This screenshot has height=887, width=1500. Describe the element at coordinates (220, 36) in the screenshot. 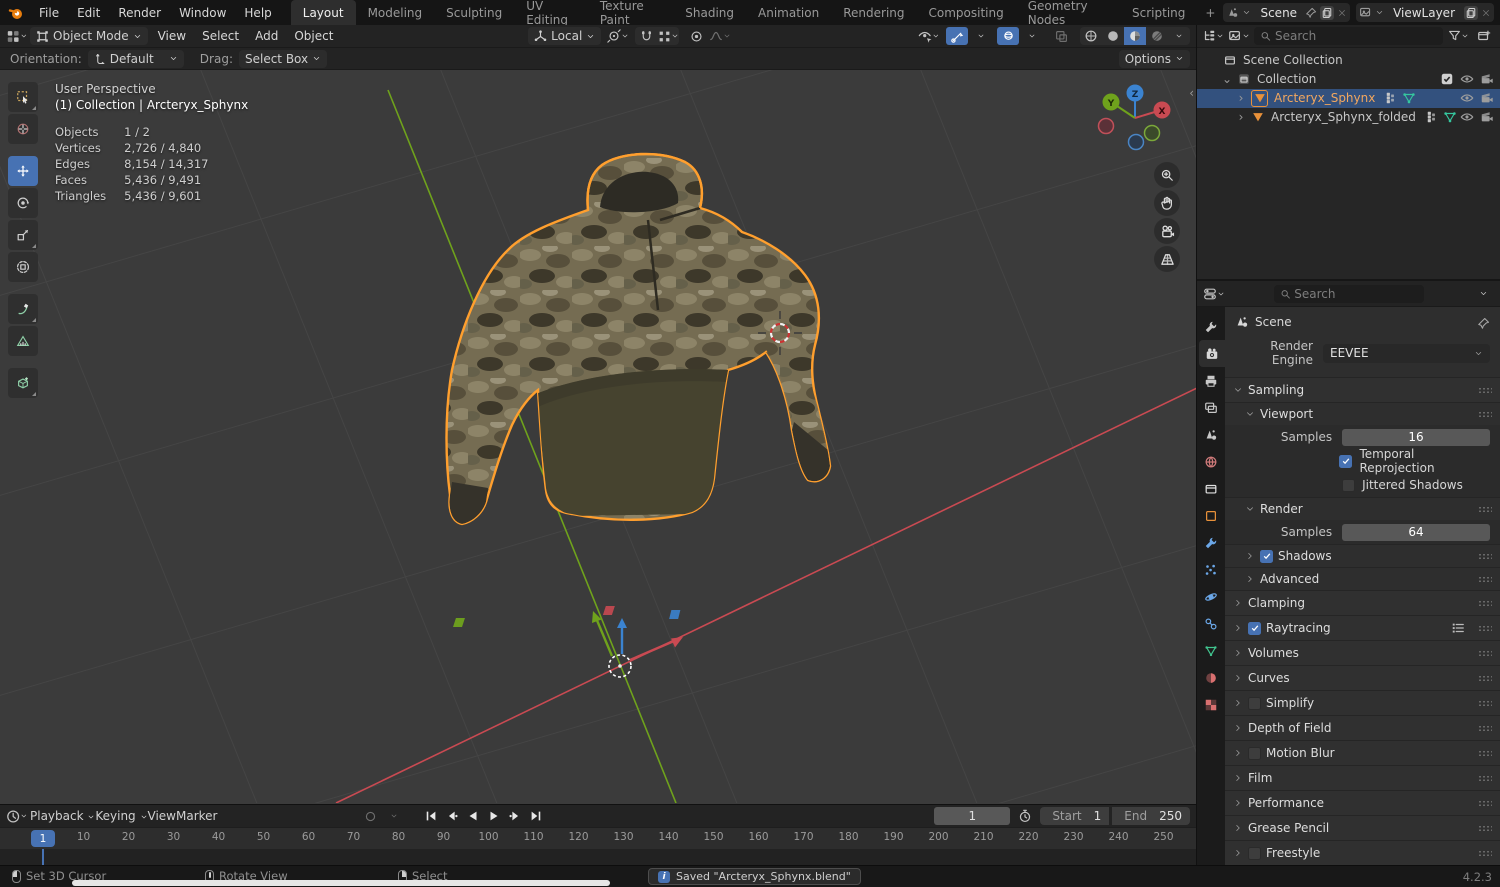

I see `viewport-menu-select: Select` at that location.